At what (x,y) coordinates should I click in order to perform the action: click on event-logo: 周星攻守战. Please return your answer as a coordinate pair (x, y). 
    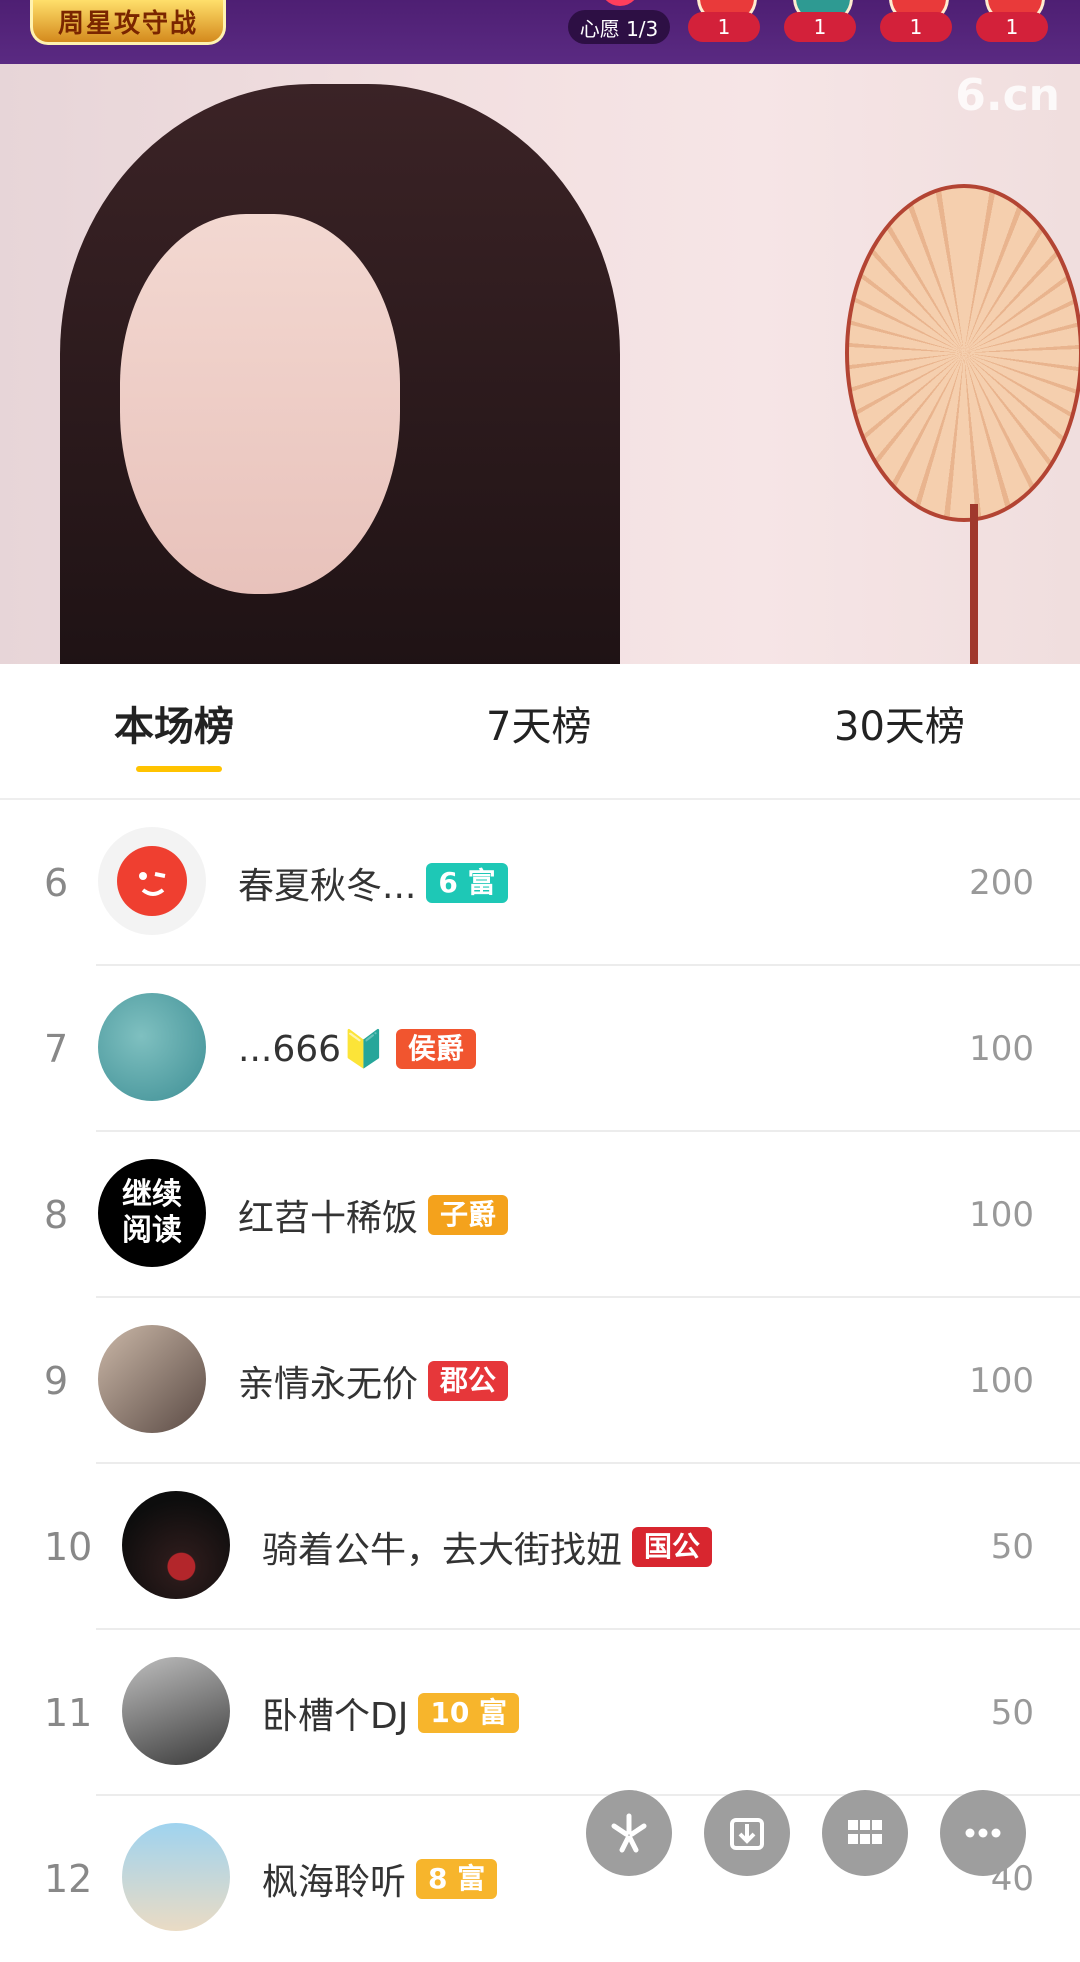
    Looking at the image, I should click on (128, 22).